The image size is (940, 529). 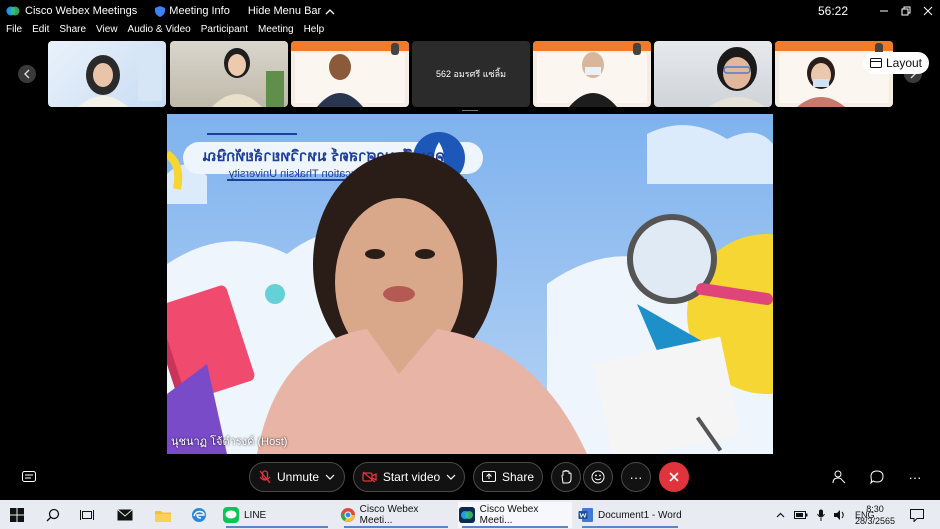 What do you see at coordinates (896, 63) in the screenshot?
I see `layout-button: Layout` at bounding box center [896, 63].